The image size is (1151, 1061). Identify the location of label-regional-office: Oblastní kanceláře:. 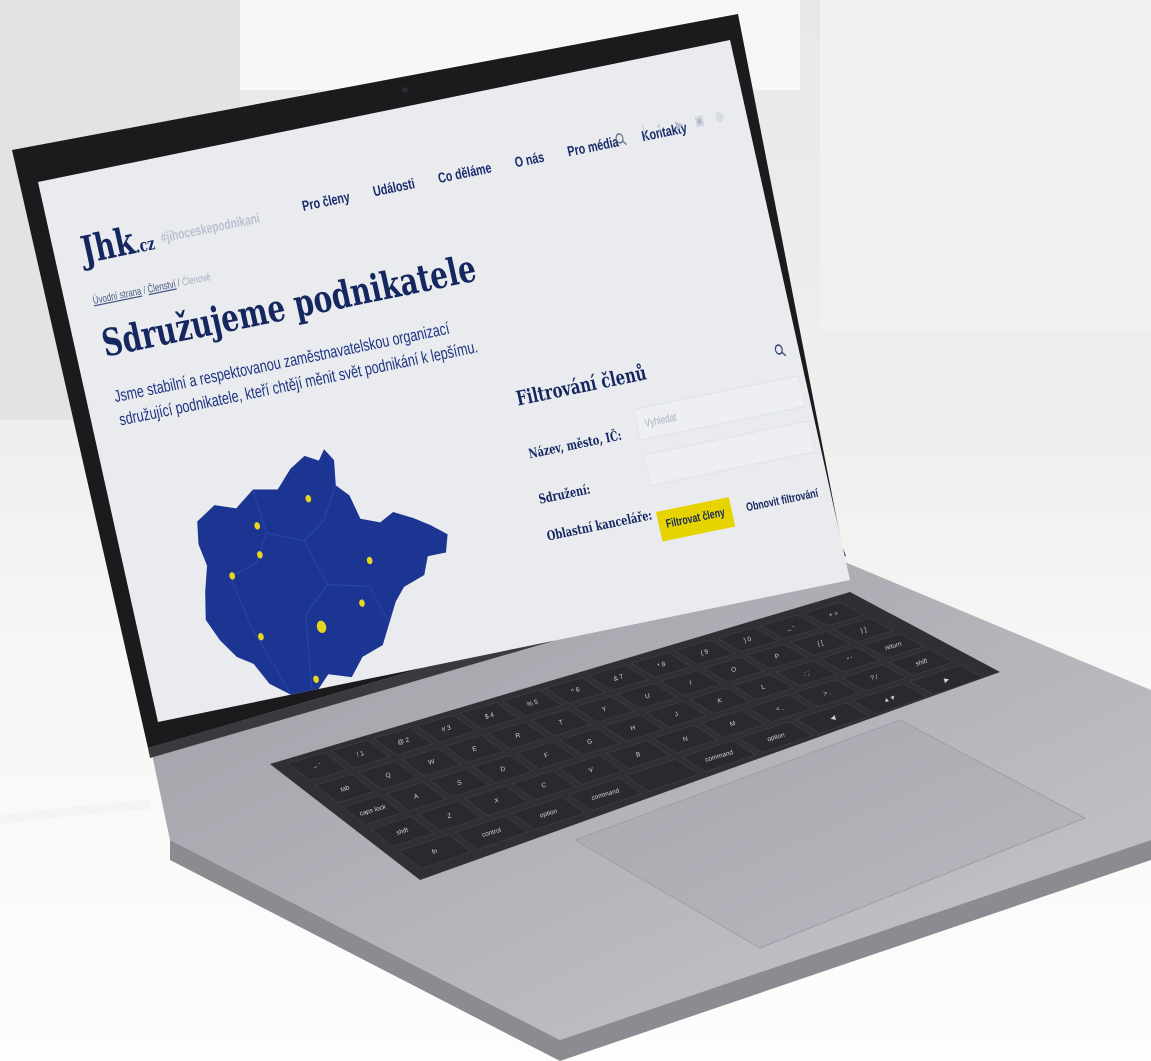
(599, 526).